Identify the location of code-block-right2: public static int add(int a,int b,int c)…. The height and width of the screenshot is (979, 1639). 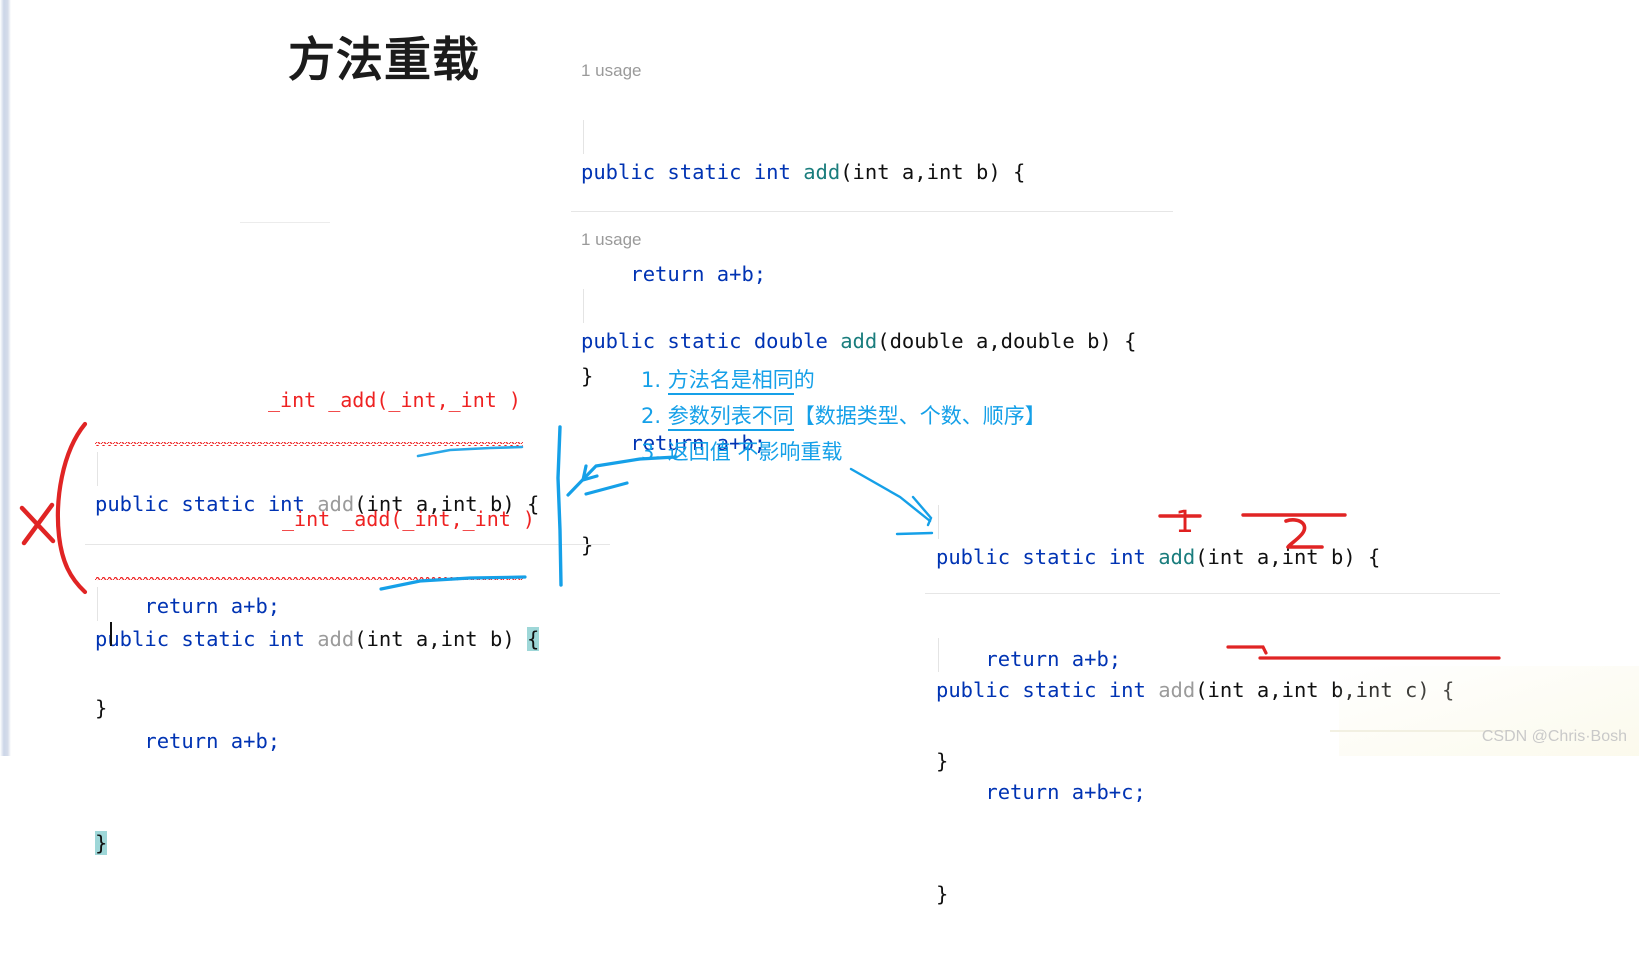
(1195, 792).